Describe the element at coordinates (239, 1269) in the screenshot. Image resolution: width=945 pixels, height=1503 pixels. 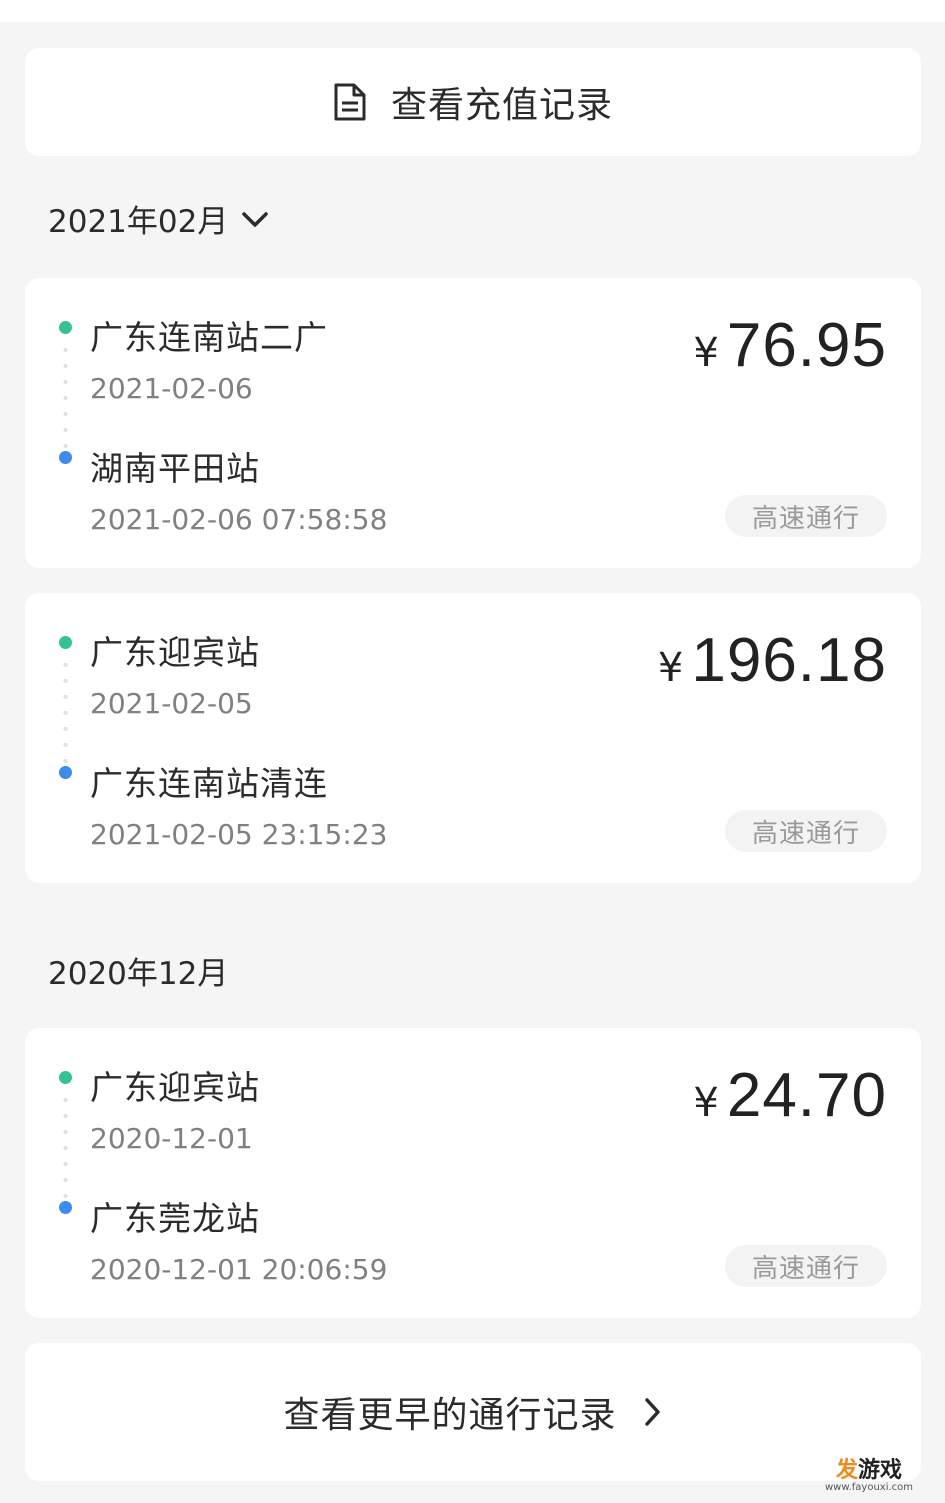
I see `destination-datetime: 2020-12-01 20:06:59` at that location.